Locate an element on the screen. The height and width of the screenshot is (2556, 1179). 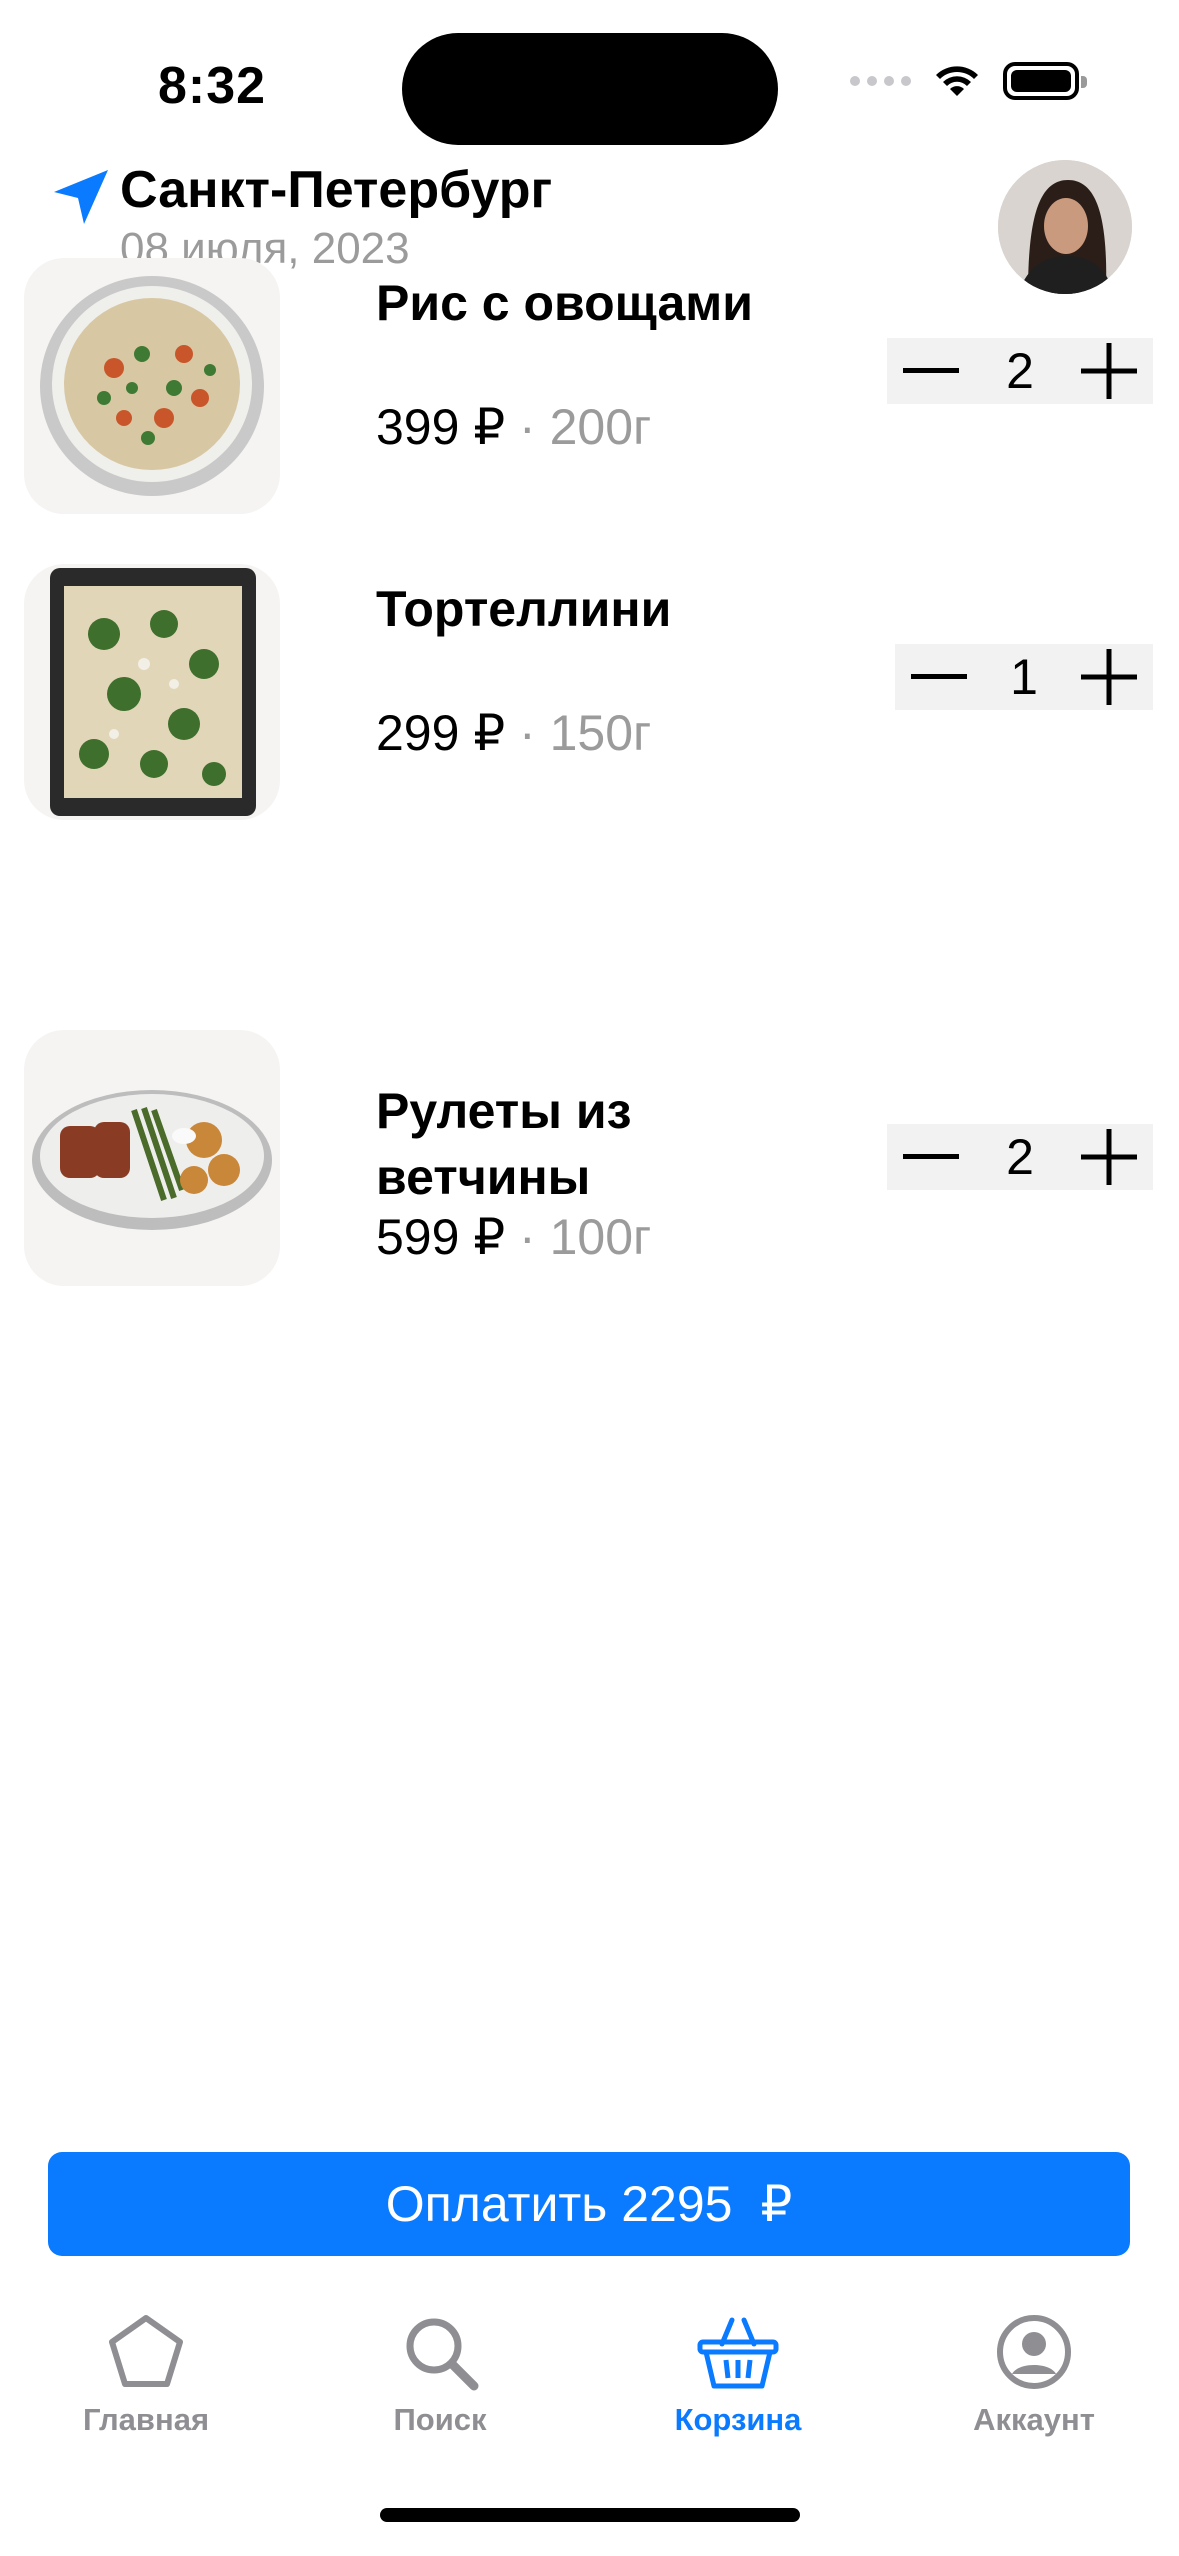
product-price-line: 299 ₽ · 150г is located at coordinates (513, 733).